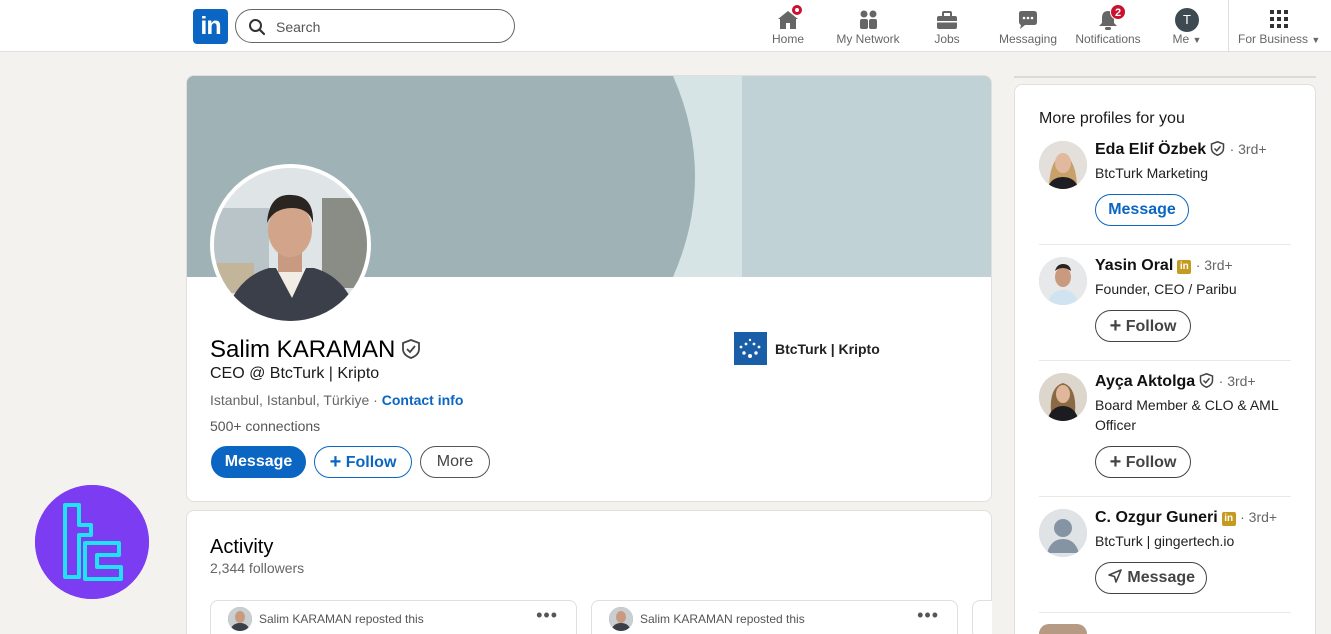 The image size is (1331, 634). What do you see at coordinates (827, 349) in the screenshot?
I see `company-name: BtcTurk | Kripto` at bounding box center [827, 349].